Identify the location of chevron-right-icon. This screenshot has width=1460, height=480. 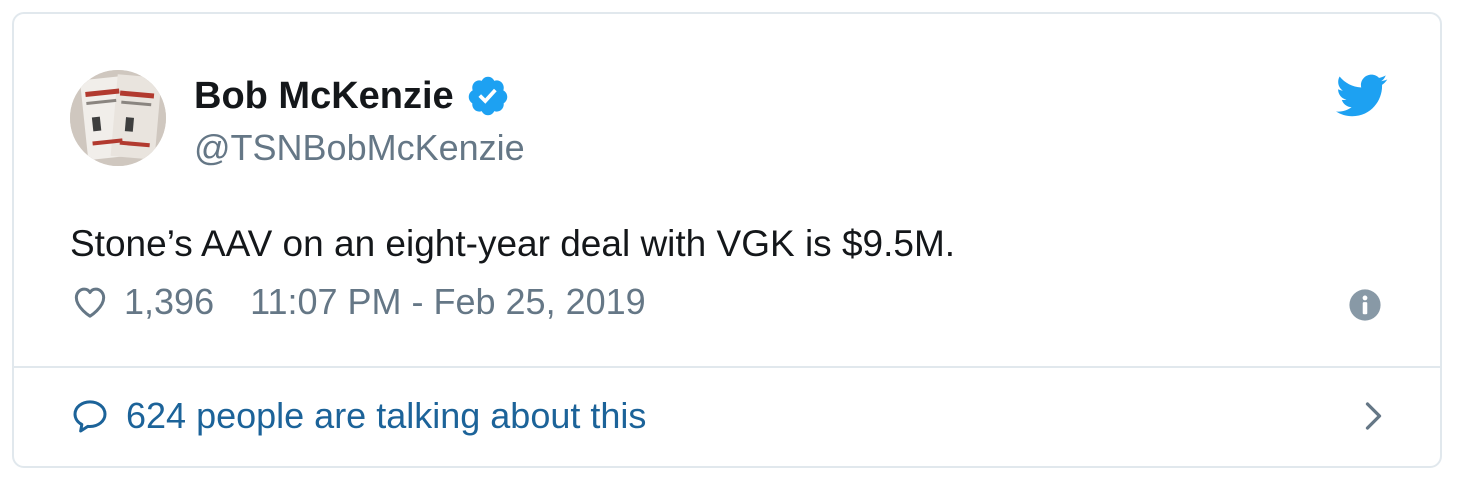
(1372, 416).